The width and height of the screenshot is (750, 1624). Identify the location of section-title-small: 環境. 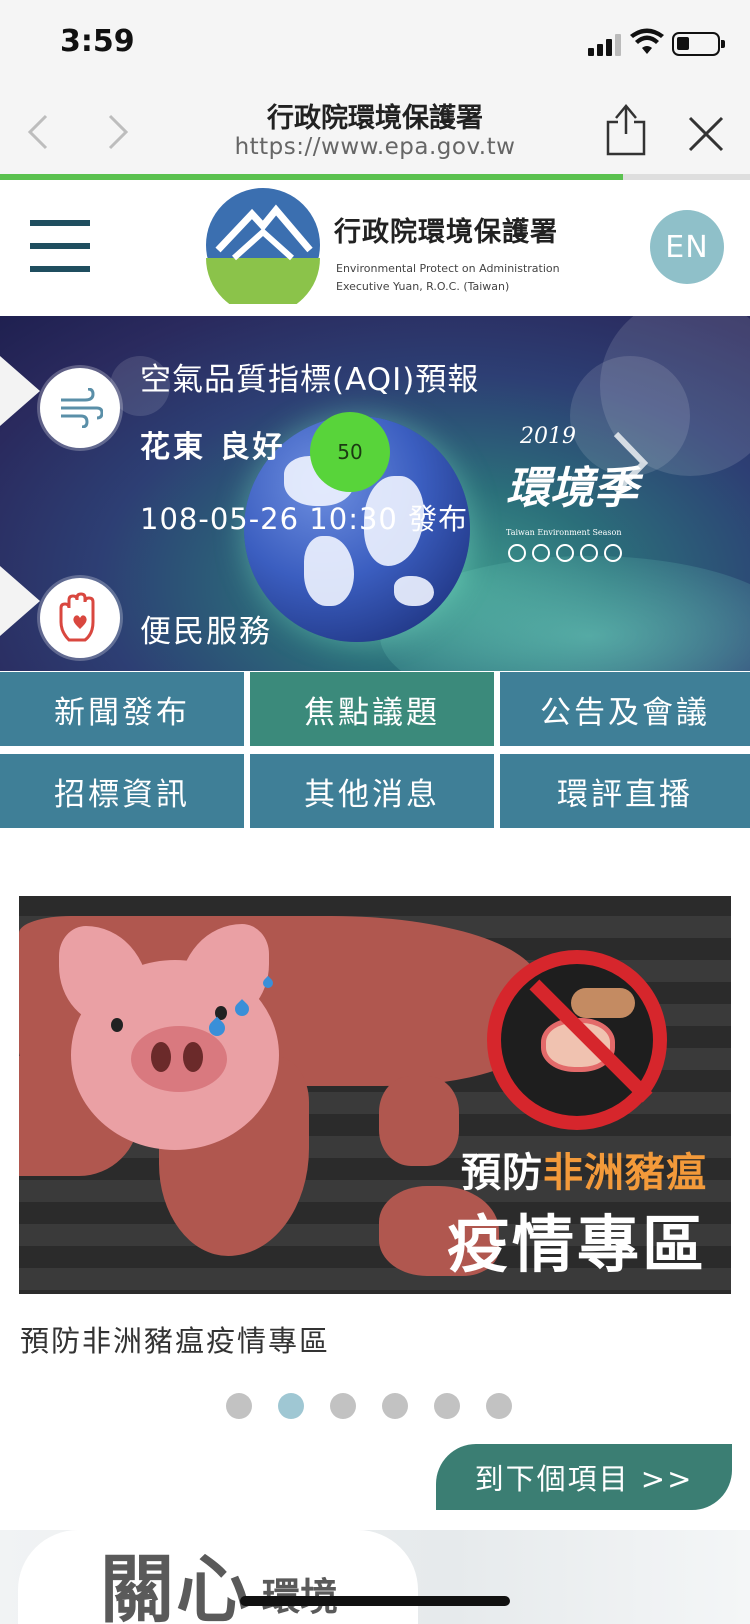
(300, 1593).